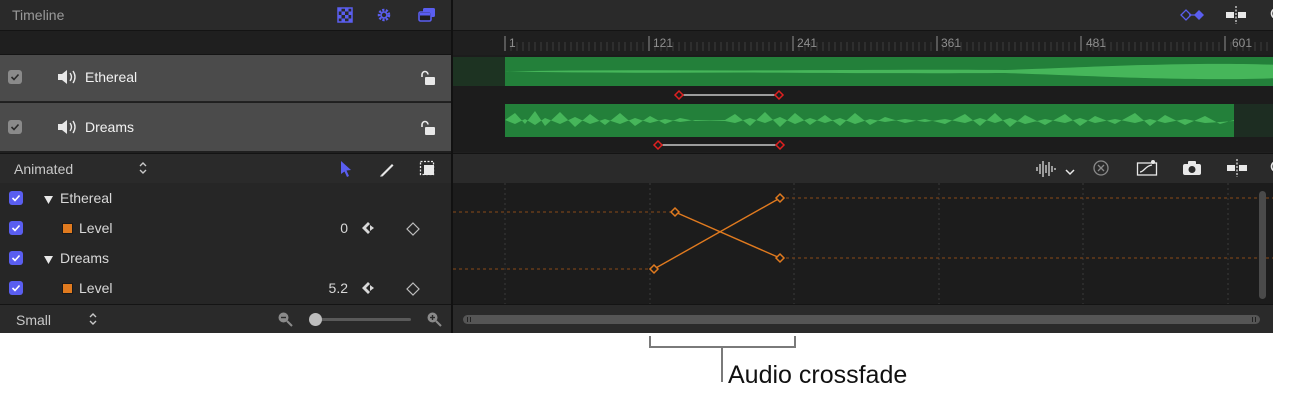  Describe the element at coordinates (427, 15) in the screenshot. I see `stacked-layers-icon` at that location.